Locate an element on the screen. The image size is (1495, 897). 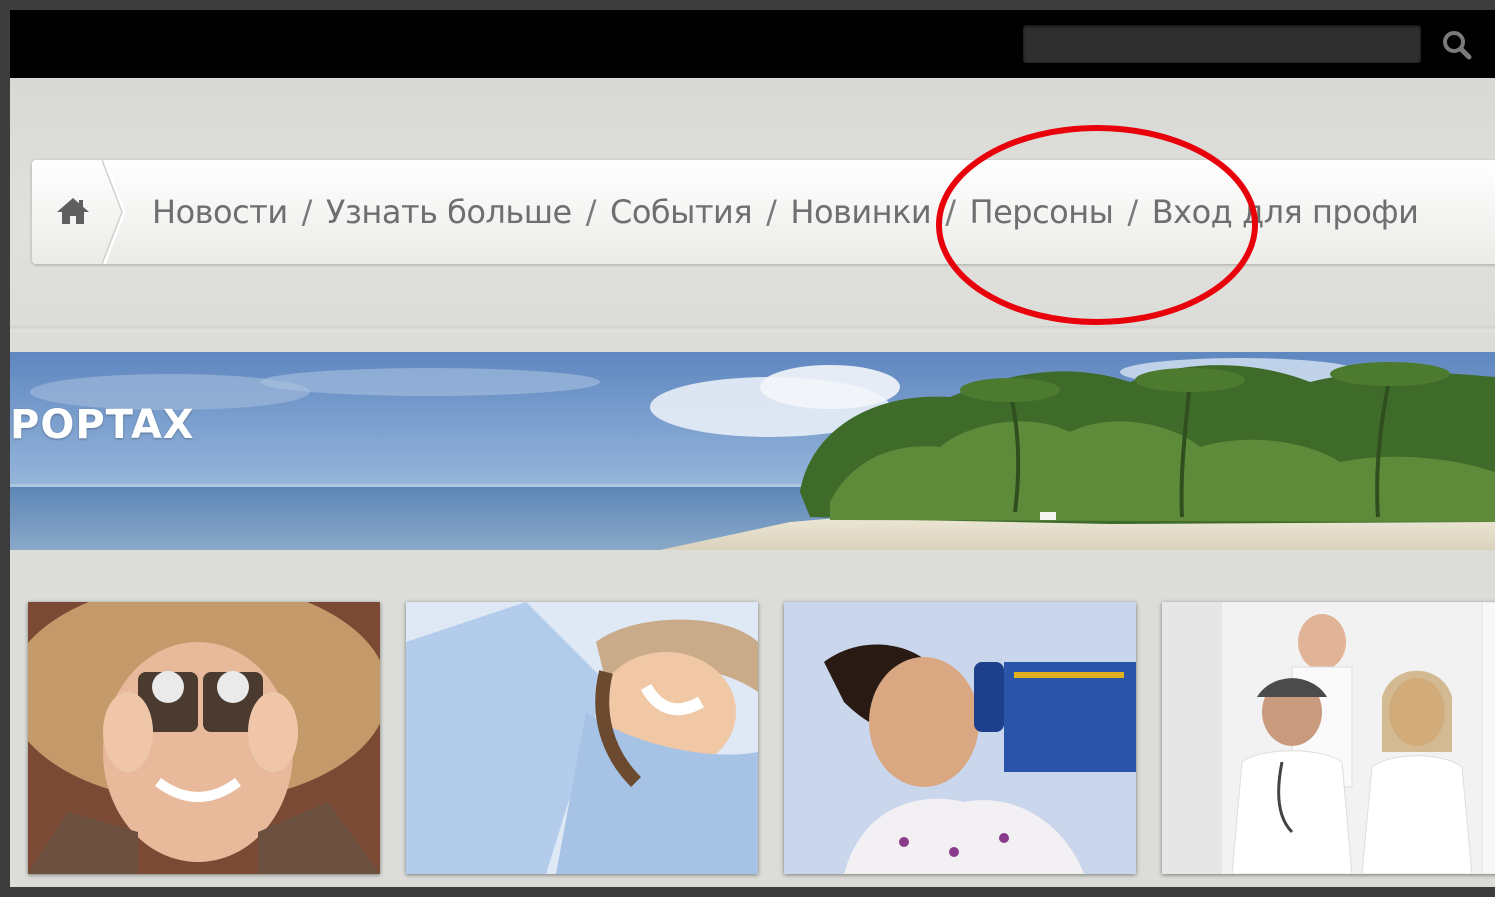
breadcrumb-item-pro-login: Вход для профи is located at coordinates (1285, 212).